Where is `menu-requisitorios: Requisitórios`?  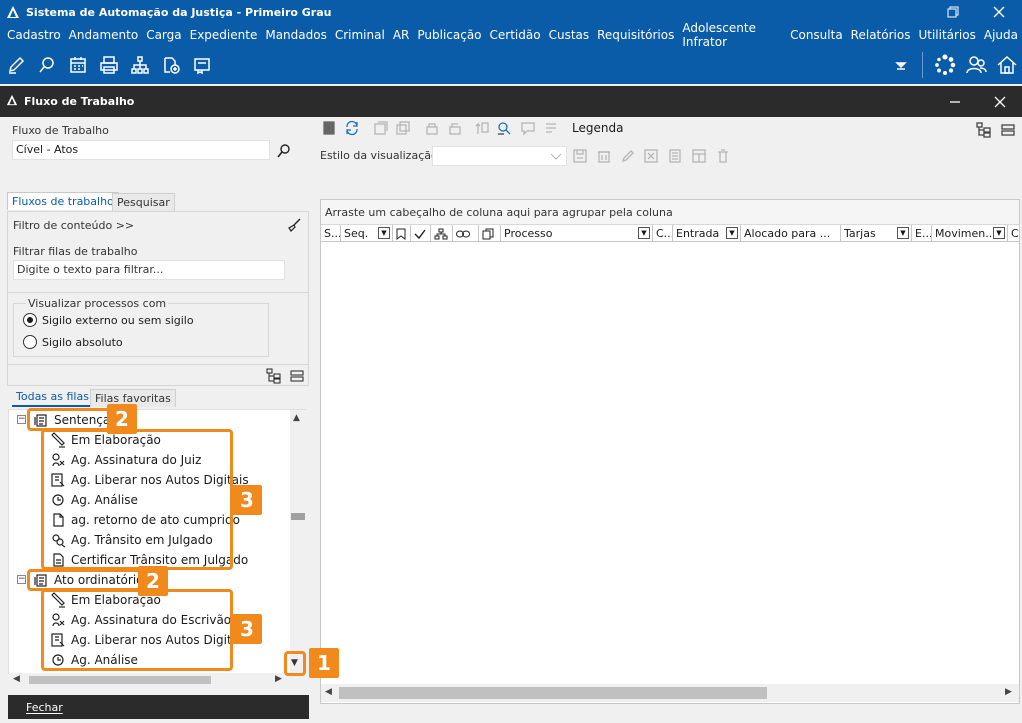
menu-requisitorios: Requisitórios is located at coordinates (635, 35).